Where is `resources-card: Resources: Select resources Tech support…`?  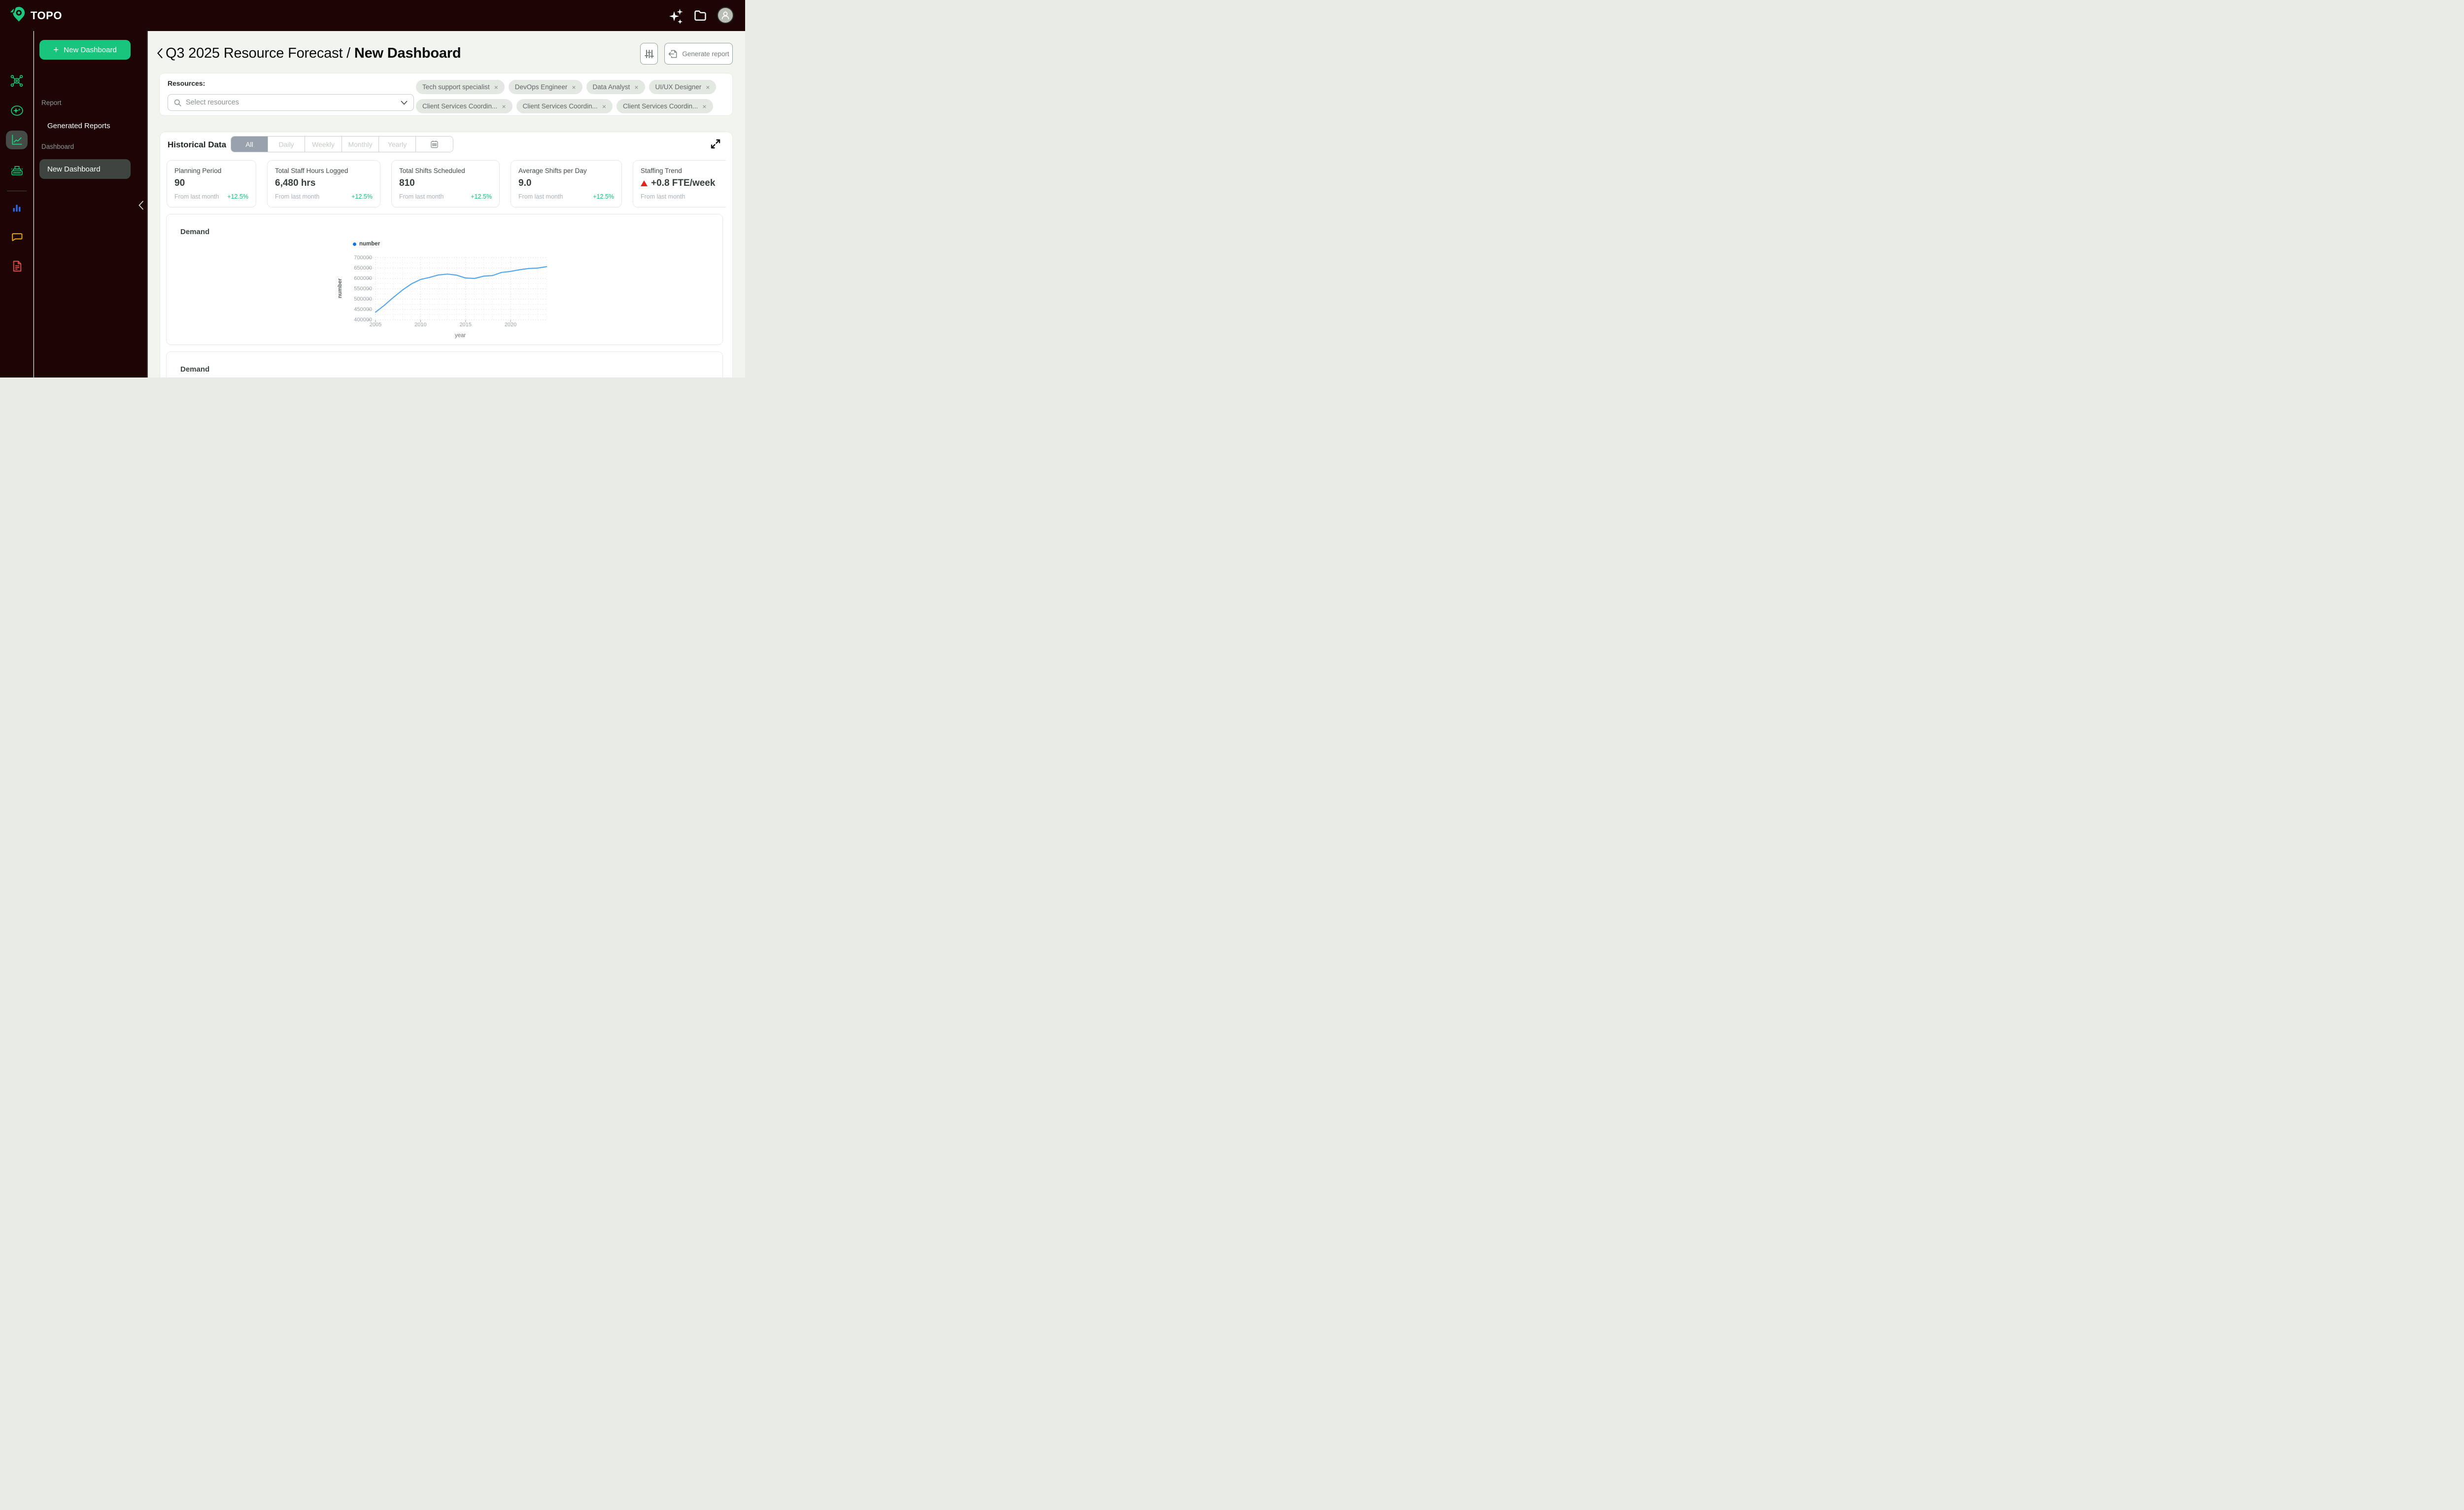
resources-card: Resources: Select resources Tech support… is located at coordinates (446, 94).